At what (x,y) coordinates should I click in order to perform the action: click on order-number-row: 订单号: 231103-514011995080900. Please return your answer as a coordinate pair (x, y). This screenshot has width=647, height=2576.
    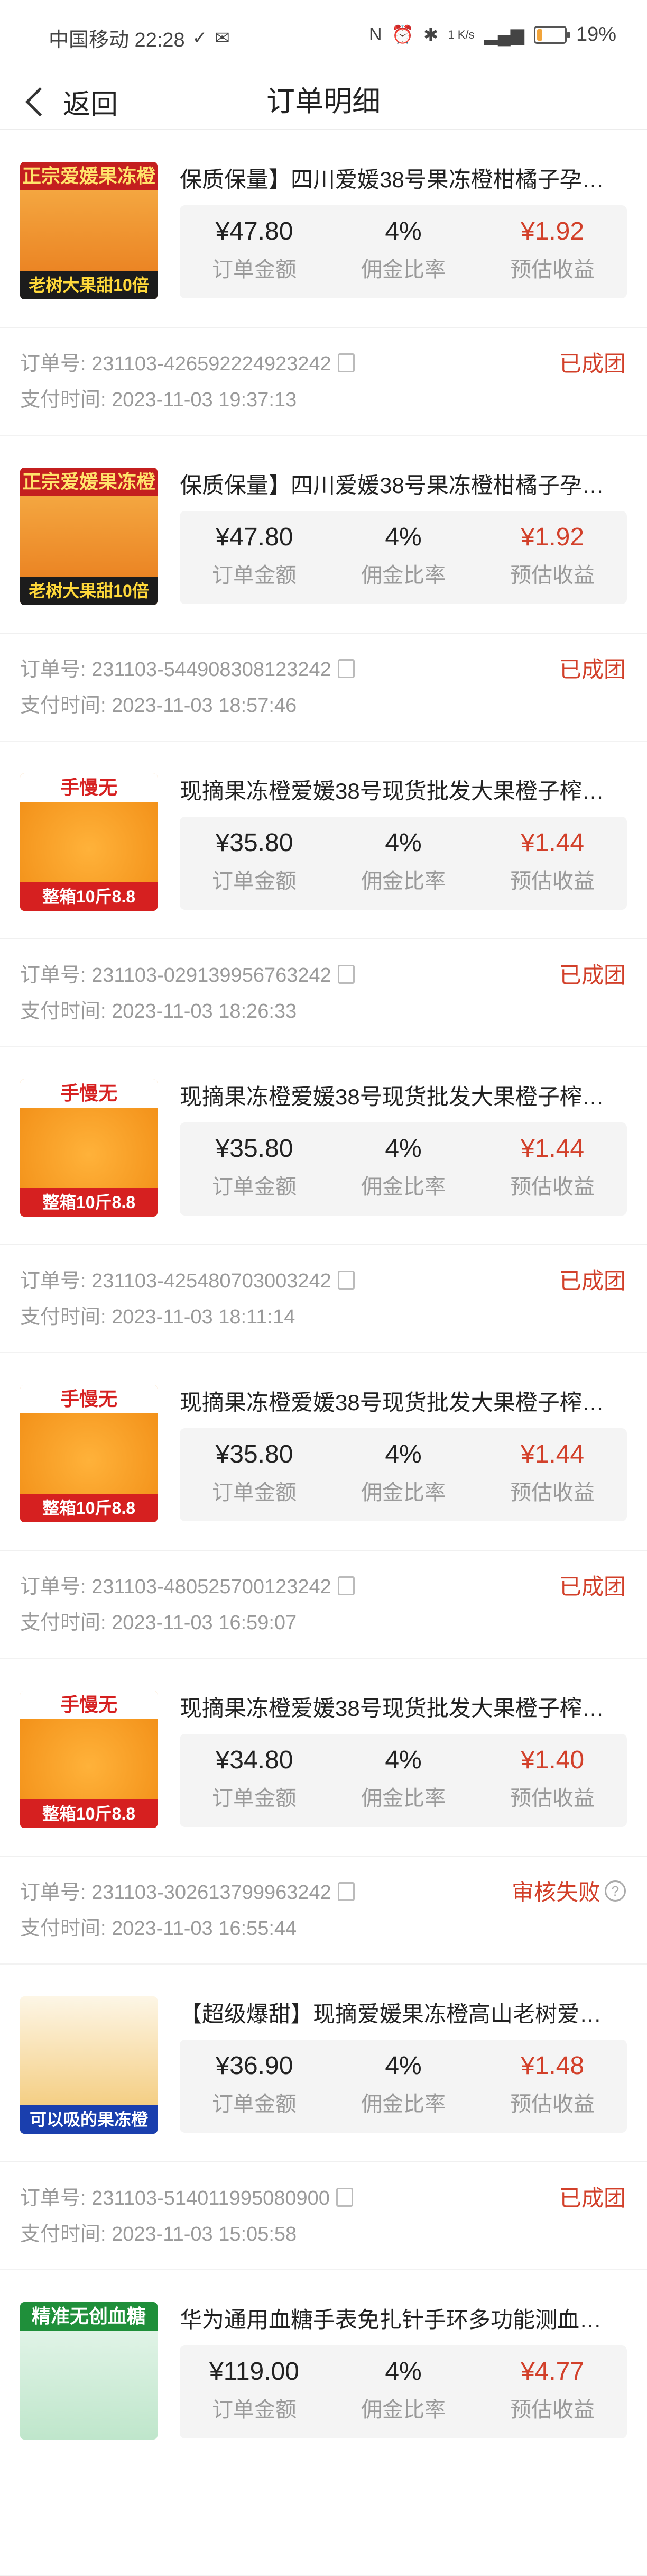
    Looking at the image, I should click on (186, 2196).